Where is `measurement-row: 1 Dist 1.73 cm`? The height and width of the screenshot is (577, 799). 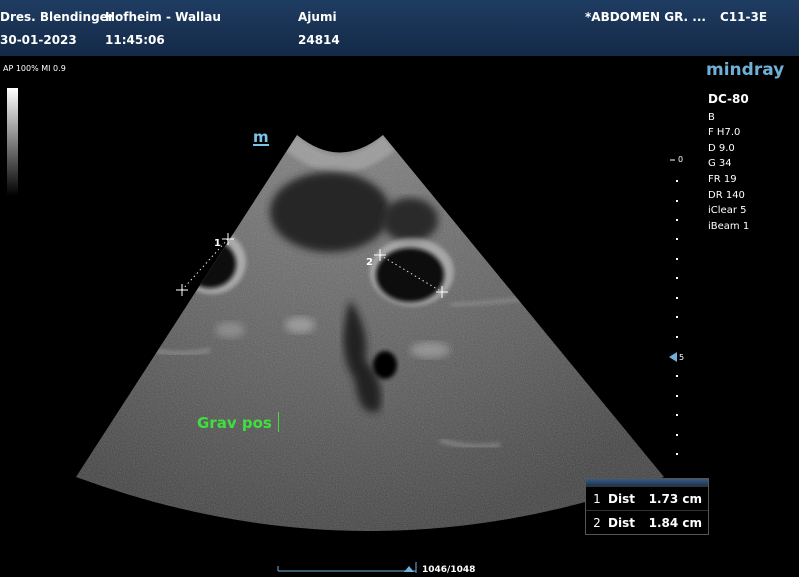
measurement-row: 1 Dist 1.73 cm is located at coordinates (647, 498).